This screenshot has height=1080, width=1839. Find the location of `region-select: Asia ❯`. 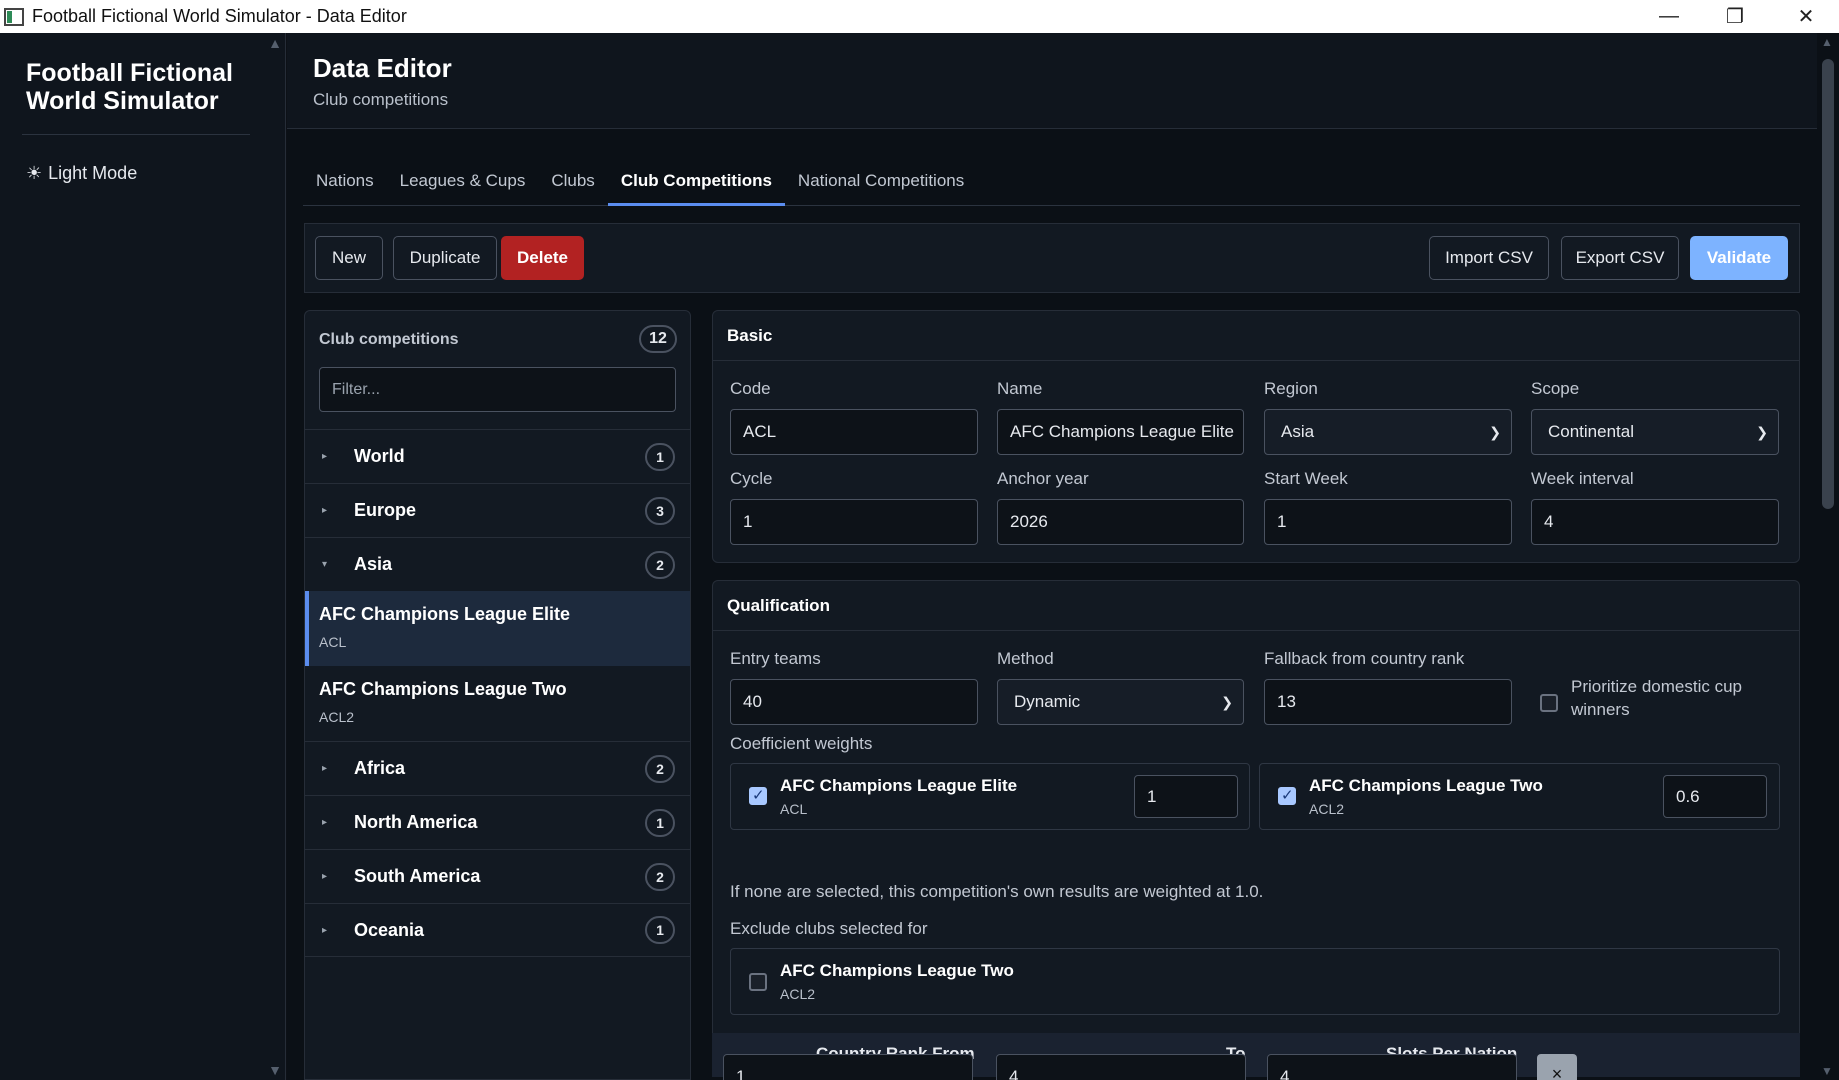

region-select: Asia ❯ is located at coordinates (1388, 432).